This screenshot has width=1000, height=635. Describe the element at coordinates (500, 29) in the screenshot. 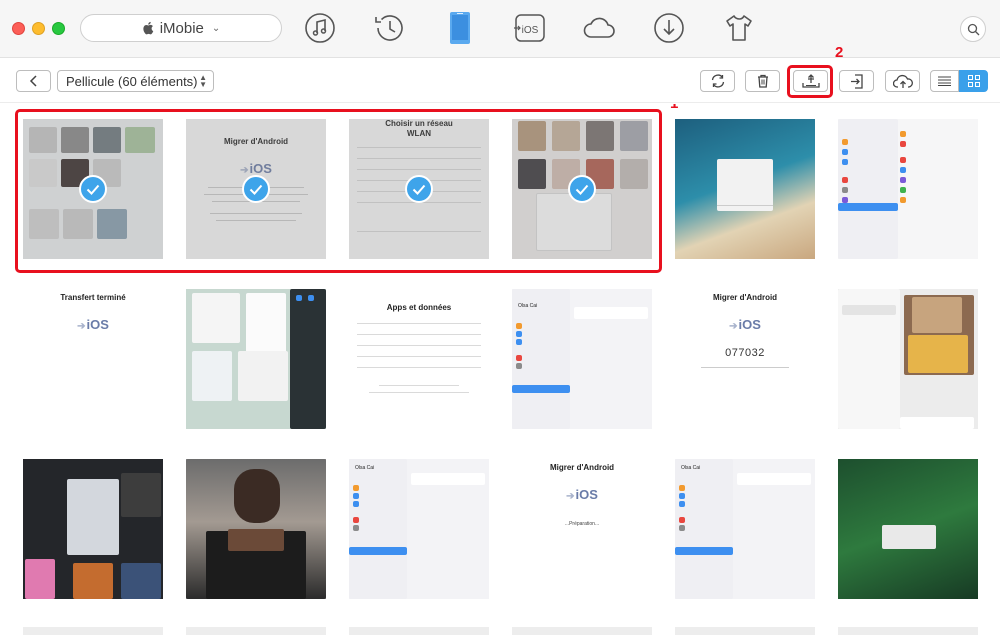

I see `title-bar: iMobie ⌄ iOS` at that location.